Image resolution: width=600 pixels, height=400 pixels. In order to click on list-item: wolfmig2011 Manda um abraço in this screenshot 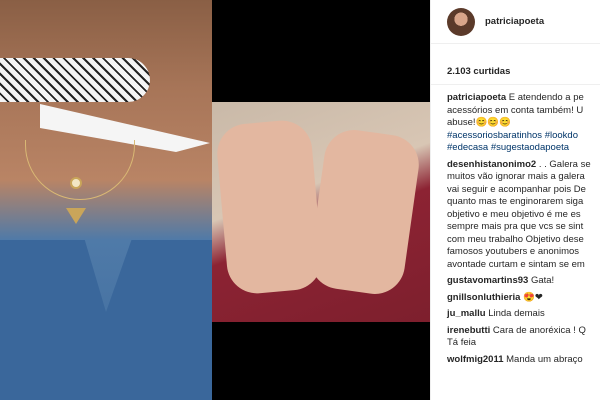, I will do `click(523, 360)`.